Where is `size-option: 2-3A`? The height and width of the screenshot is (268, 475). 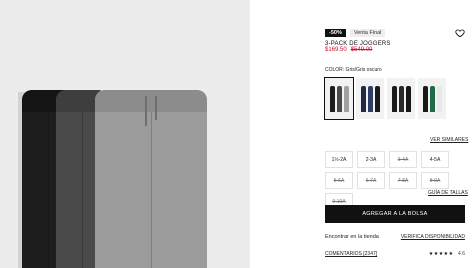
size-option: 2-3A is located at coordinates (371, 159).